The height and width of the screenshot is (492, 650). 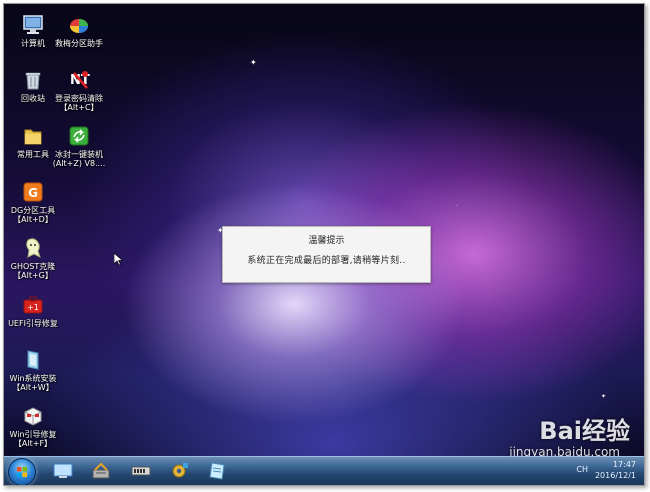 I want to click on recycle-bin-icon, so click(x=33, y=80).